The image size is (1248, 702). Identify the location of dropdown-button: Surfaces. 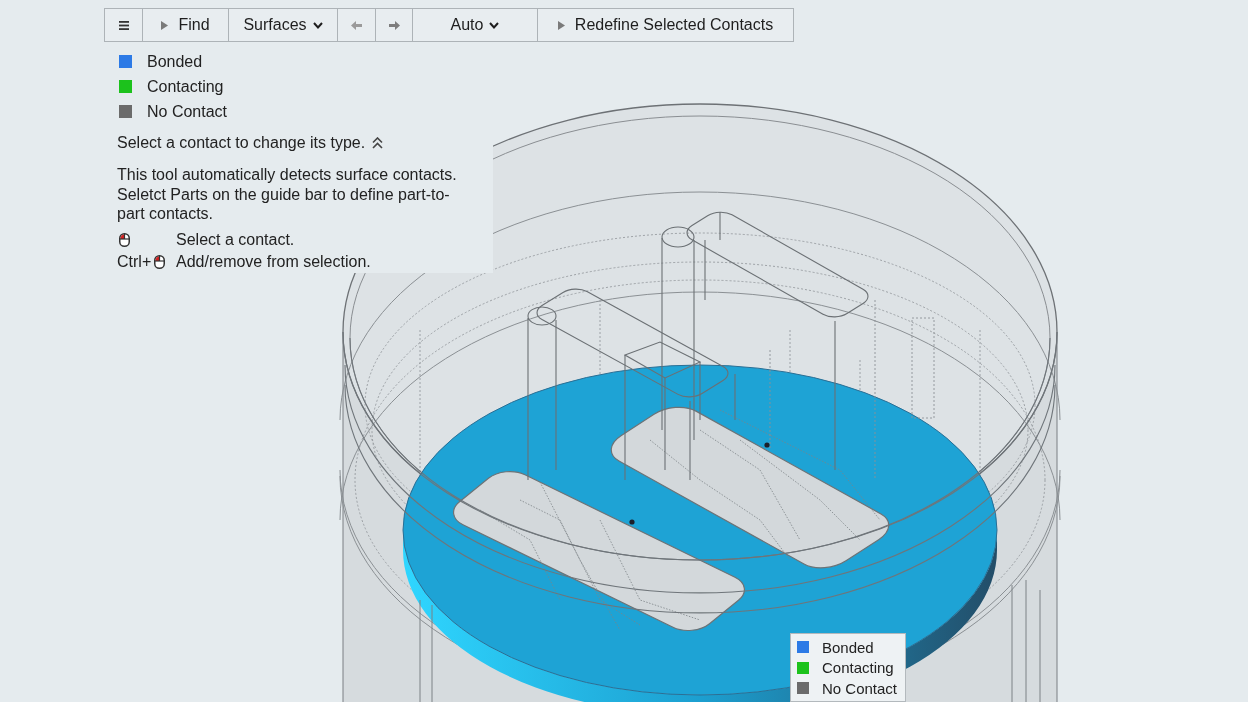
(283, 25).